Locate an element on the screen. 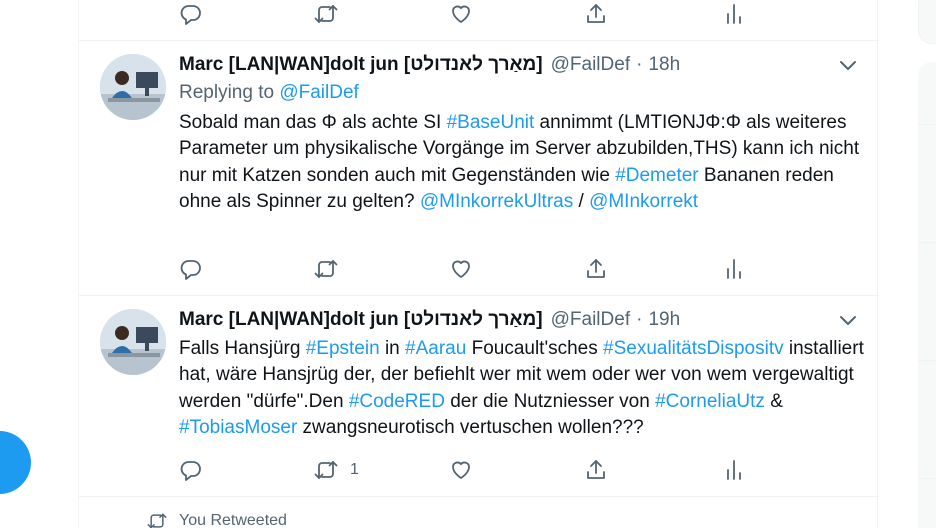  tweet-text-segment: Foucault'sches is located at coordinates (535, 348).